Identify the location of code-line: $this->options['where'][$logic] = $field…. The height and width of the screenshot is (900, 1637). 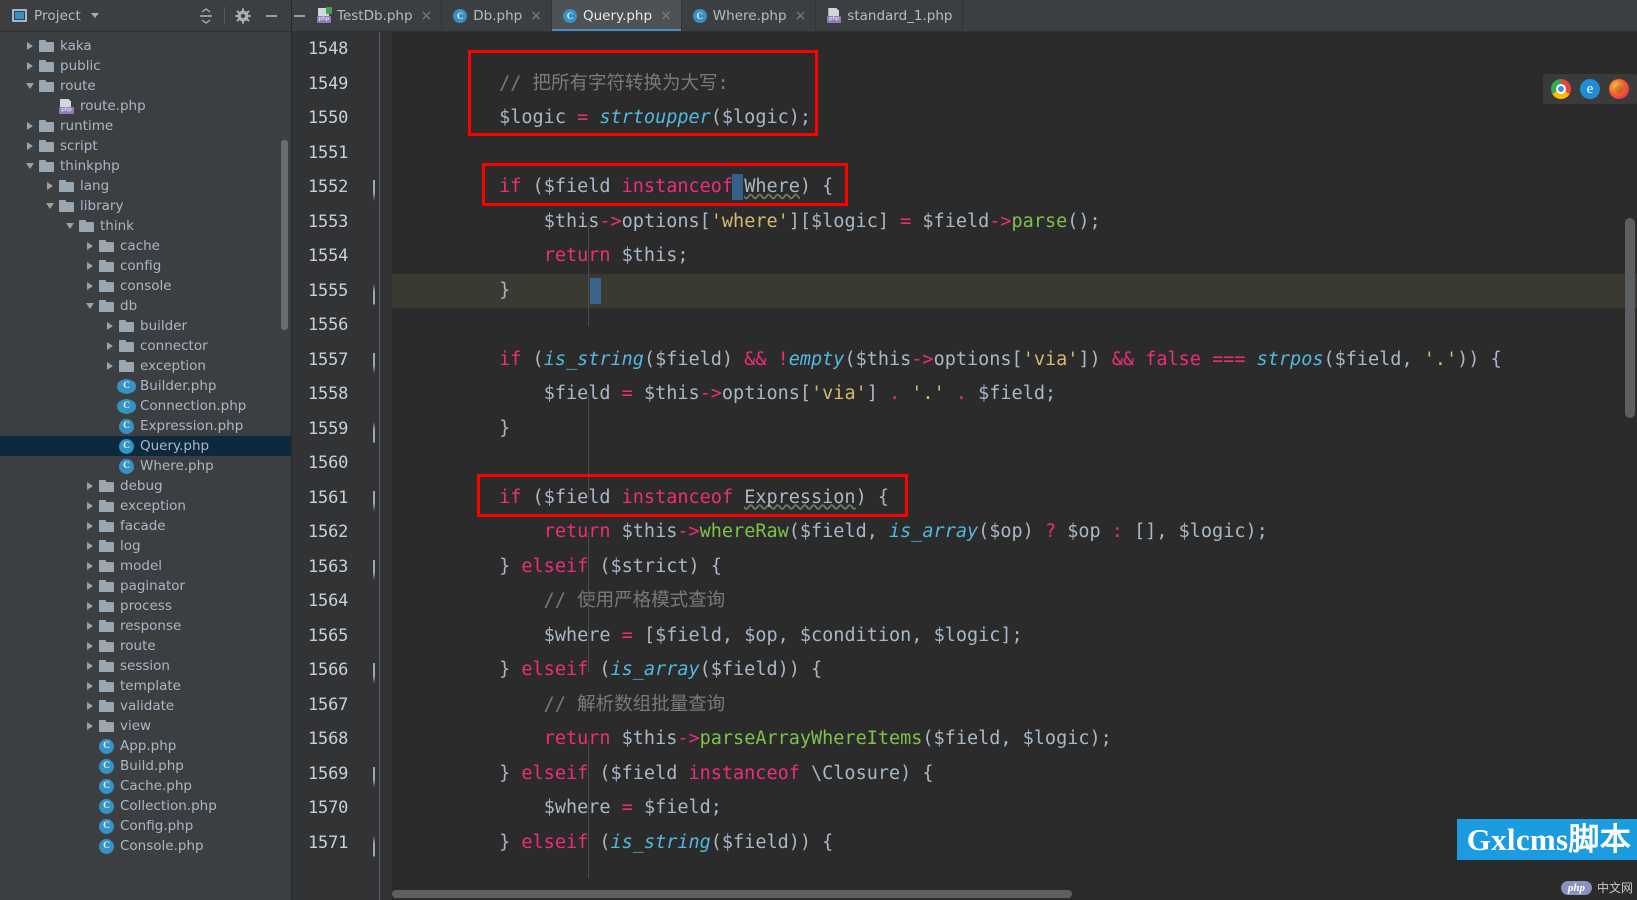
(1014, 222).